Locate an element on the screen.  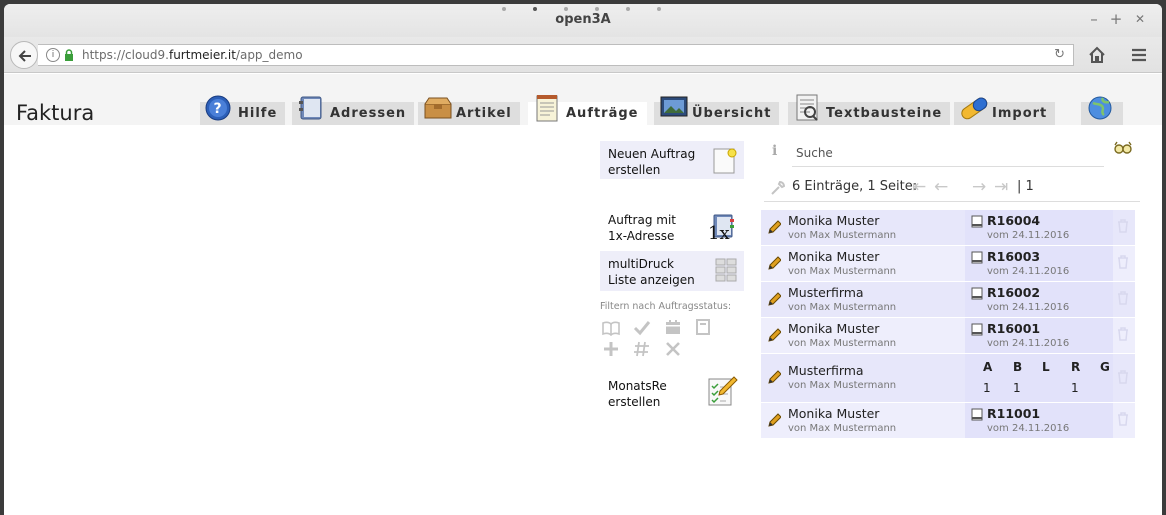
tab-label: Hilfe is located at coordinates (258, 113).